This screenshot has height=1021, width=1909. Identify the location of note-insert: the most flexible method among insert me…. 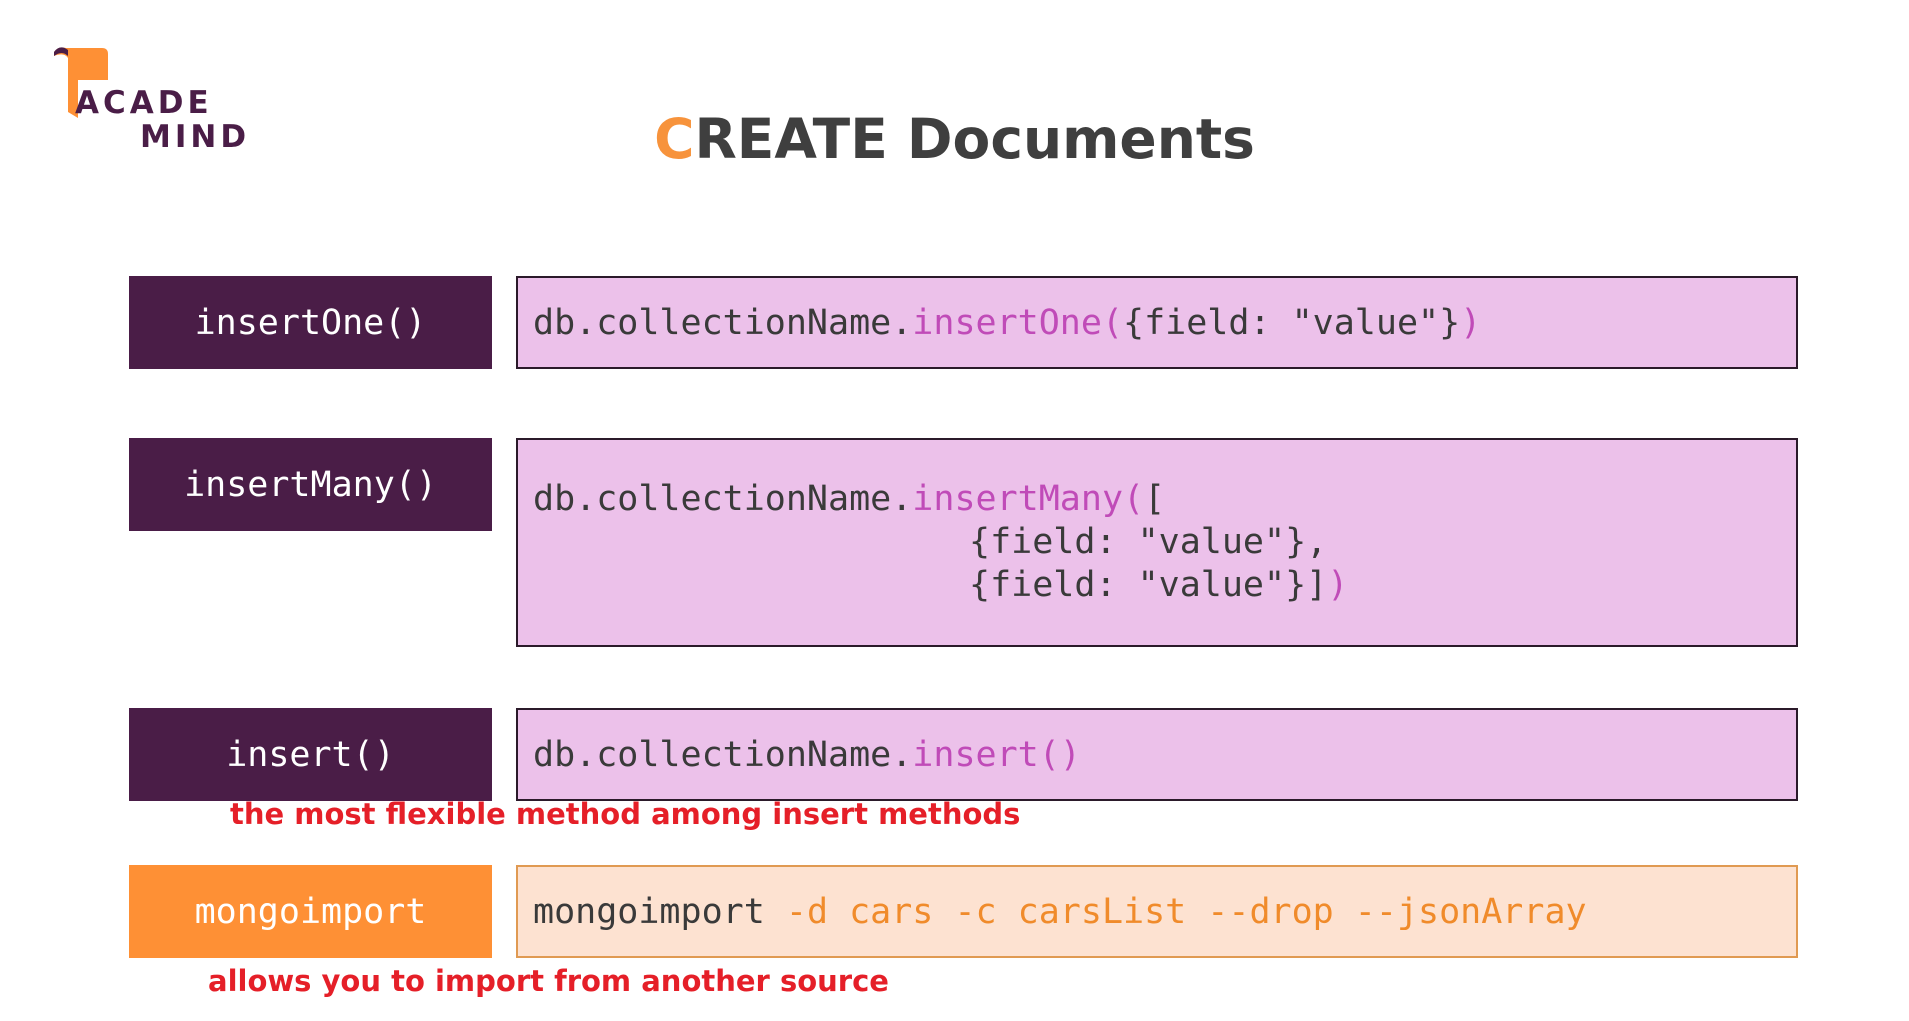
(625, 814).